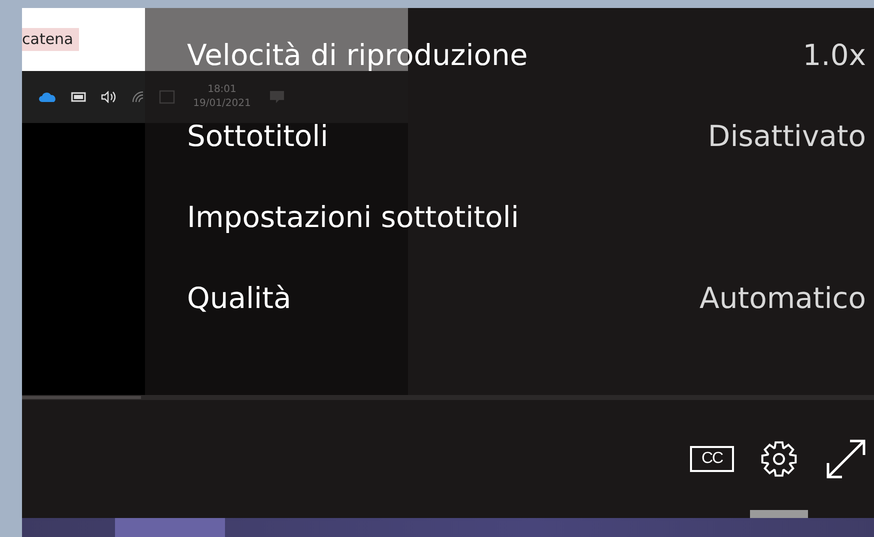 Image resolution: width=874 pixels, height=537 pixels. Describe the element at coordinates (783, 298) in the screenshot. I see `menu-item-value: Automatico` at that location.